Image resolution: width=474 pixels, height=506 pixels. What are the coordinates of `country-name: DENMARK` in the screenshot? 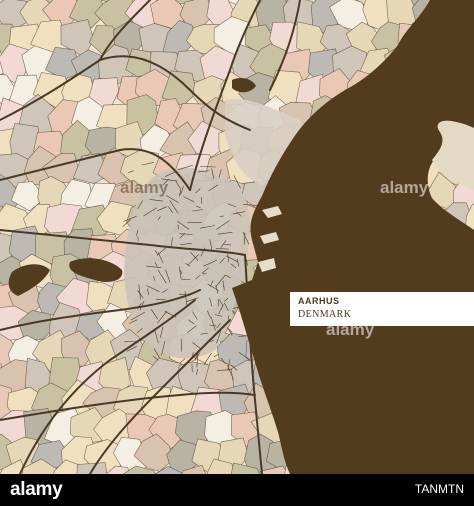 It's located at (325, 314).